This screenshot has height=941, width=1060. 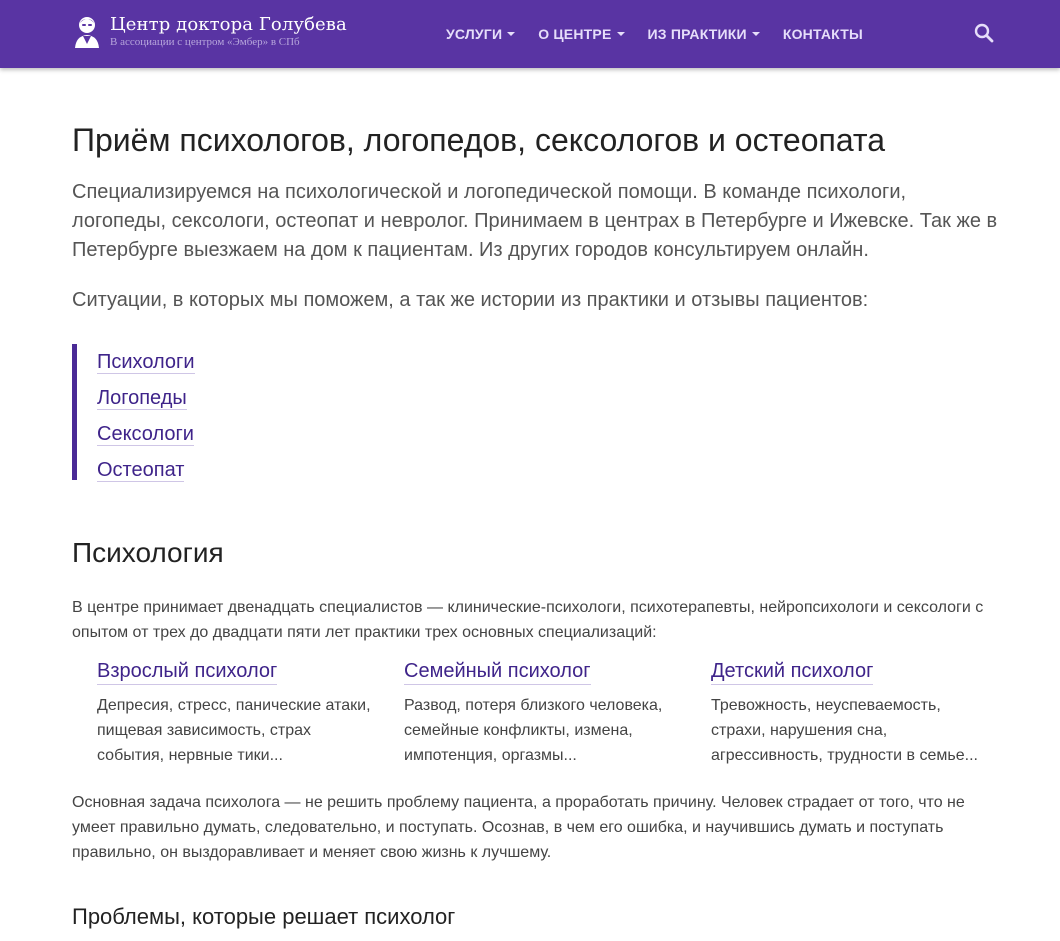 I want to click on quick-link-speech-therapists: Логопеды, so click(x=247, y=398).